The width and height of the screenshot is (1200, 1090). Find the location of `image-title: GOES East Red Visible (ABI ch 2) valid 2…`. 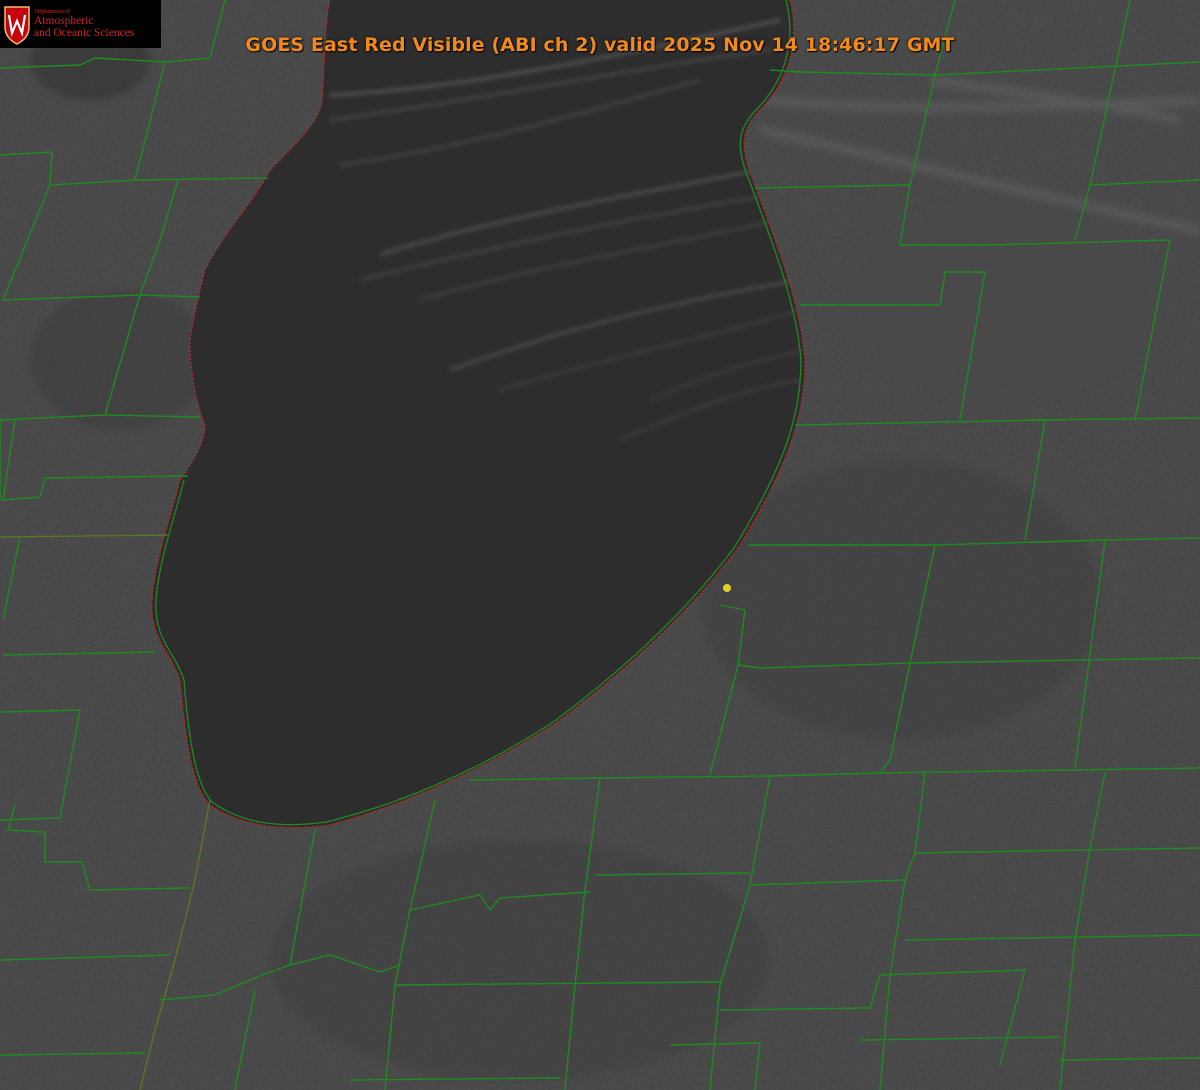

image-title: GOES East Red Visible (ABI ch 2) valid 2… is located at coordinates (600, 45).